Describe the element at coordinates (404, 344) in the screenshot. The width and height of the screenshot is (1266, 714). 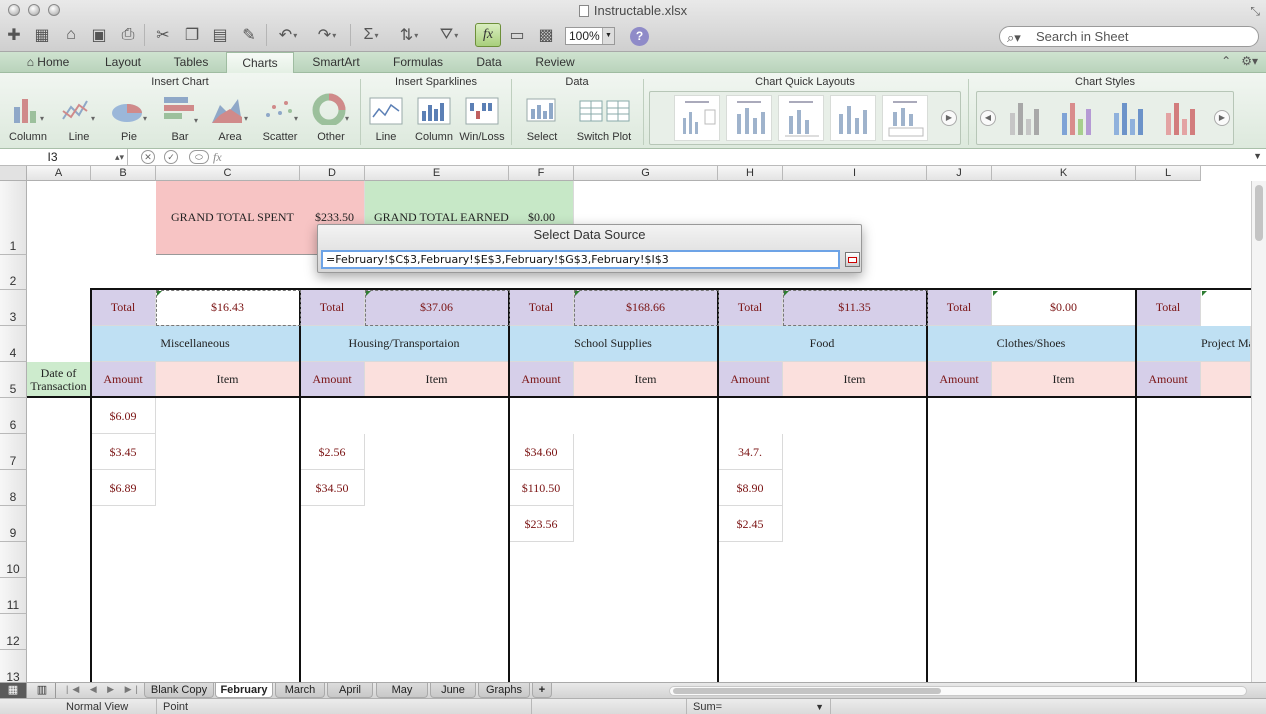
I see `category-housing: Housing/Transportaion` at that location.